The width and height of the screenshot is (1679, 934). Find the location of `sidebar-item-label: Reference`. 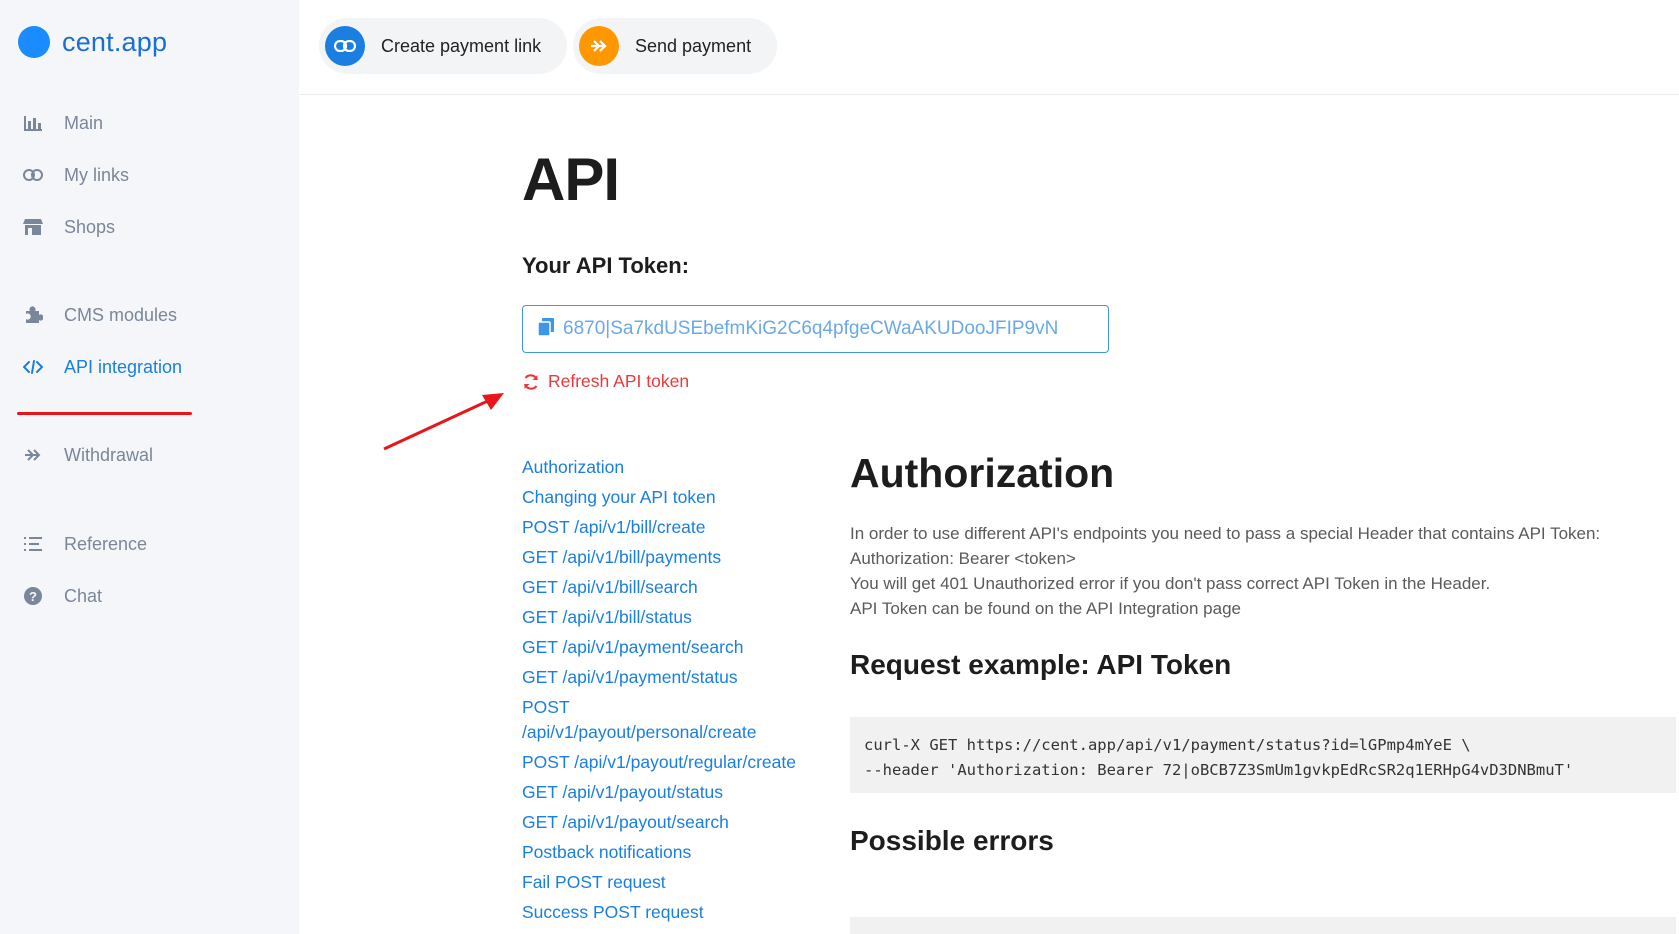

sidebar-item-label: Reference is located at coordinates (106, 543).